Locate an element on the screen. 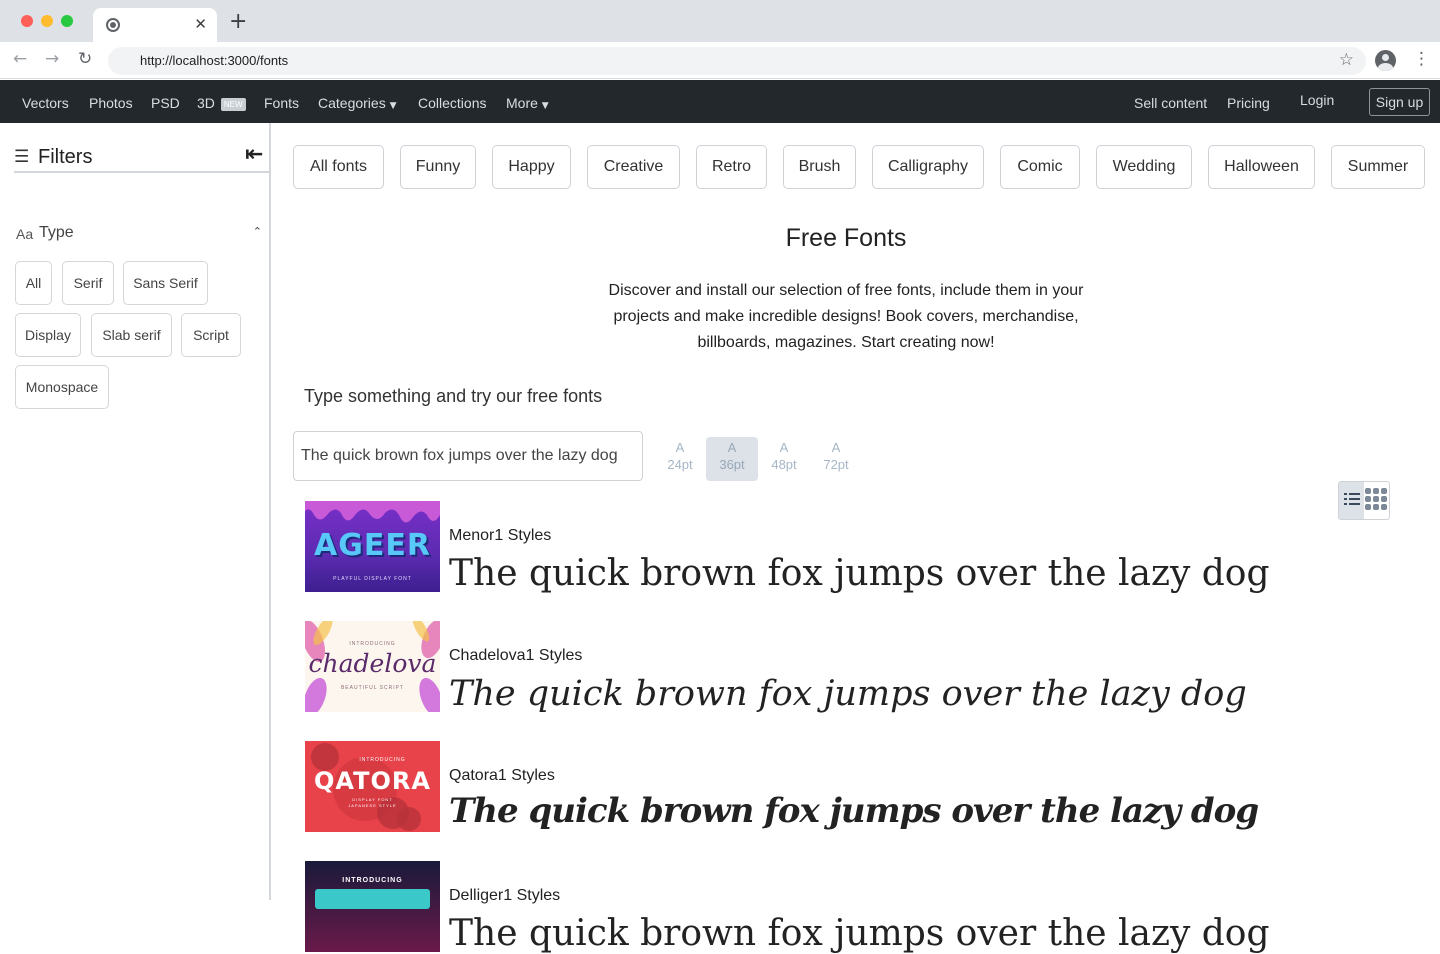  thumbnail-title: chadelova is located at coordinates (372, 663).